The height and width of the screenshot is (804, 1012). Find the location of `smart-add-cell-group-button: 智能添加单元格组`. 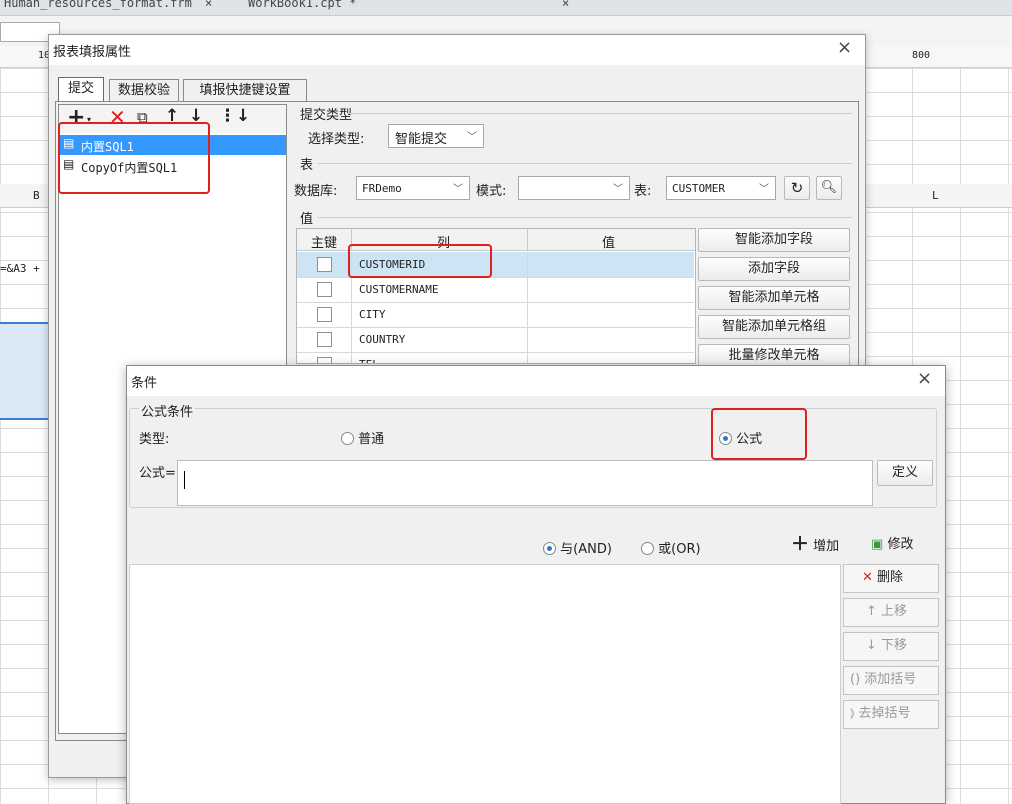

smart-add-cell-group-button: 智能添加单元格组 is located at coordinates (774, 327).